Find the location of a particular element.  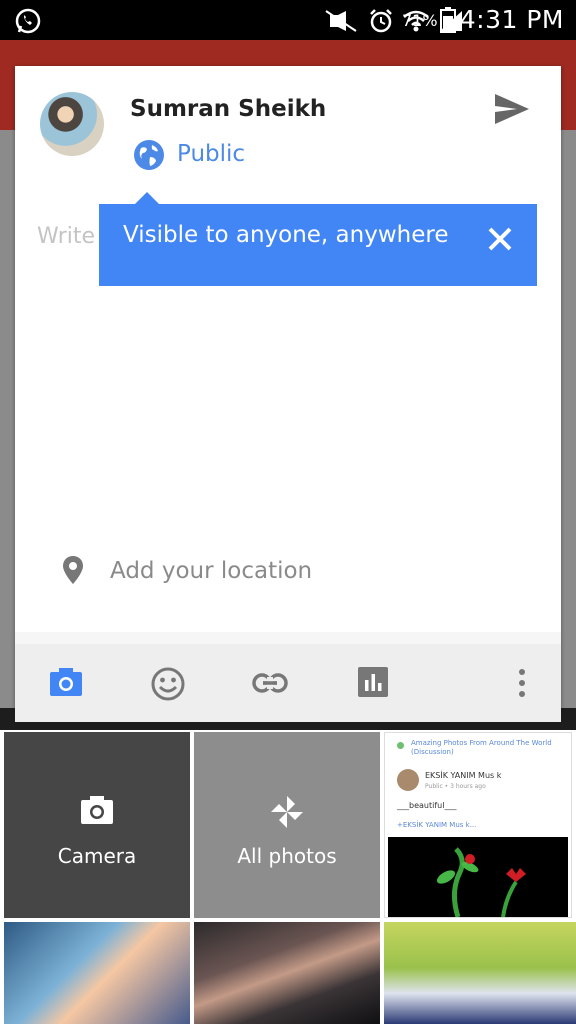

user-name: Sumran Sheikh is located at coordinates (228, 109).